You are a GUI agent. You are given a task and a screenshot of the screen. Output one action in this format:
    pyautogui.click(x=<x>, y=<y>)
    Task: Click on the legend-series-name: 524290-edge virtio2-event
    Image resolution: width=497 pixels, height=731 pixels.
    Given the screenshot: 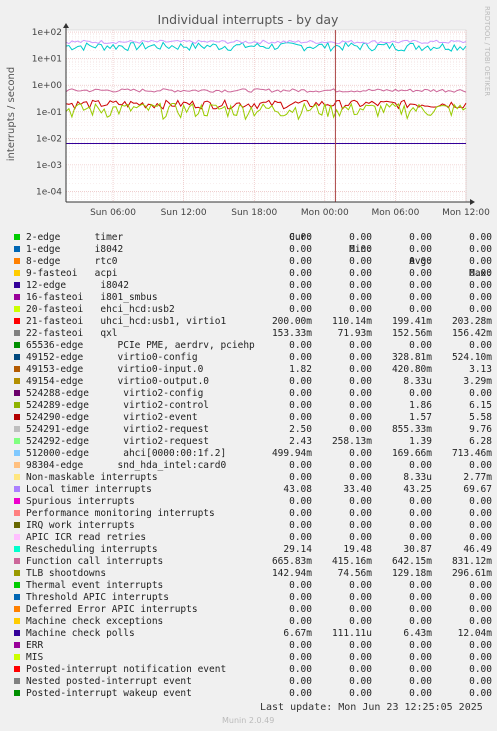 What is the action you would take?
    pyautogui.click(x=112, y=417)
    